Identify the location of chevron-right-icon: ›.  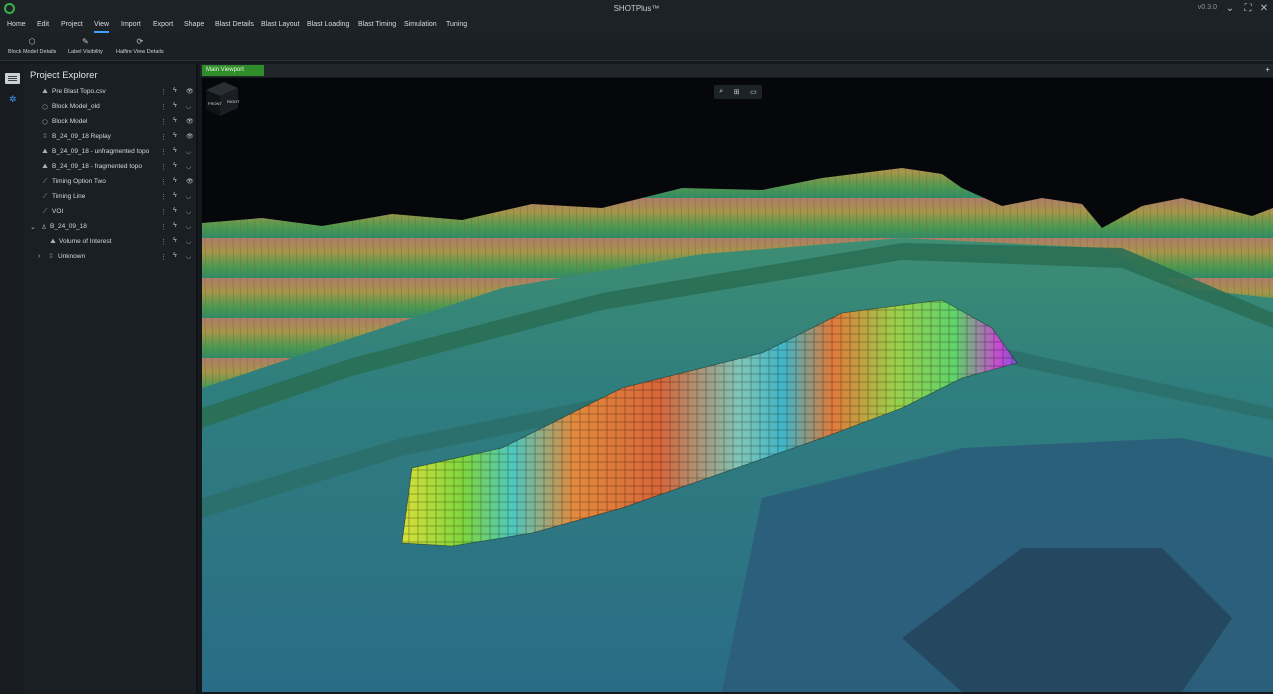
(39, 256).